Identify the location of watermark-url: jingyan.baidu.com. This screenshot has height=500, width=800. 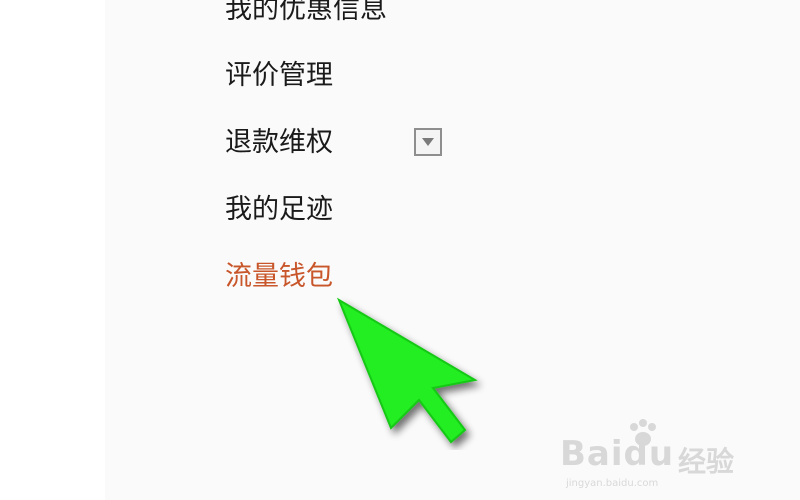
(612, 483).